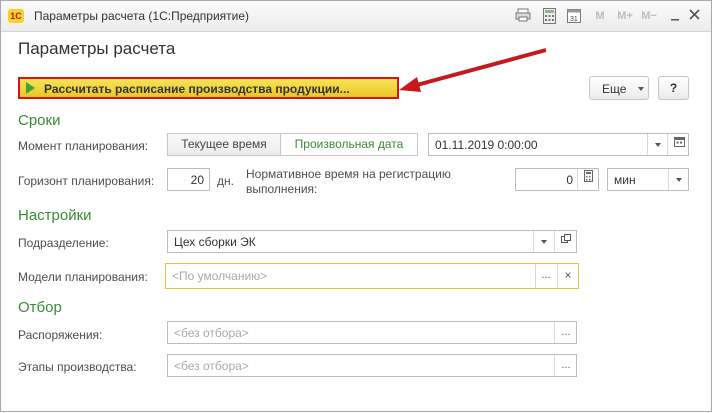 This screenshot has height=413, width=712. What do you see at coordinates (215, 242) in the screenshot?
I see `division-value: Цех сборки ЭК` at bounding box center [215, 242].